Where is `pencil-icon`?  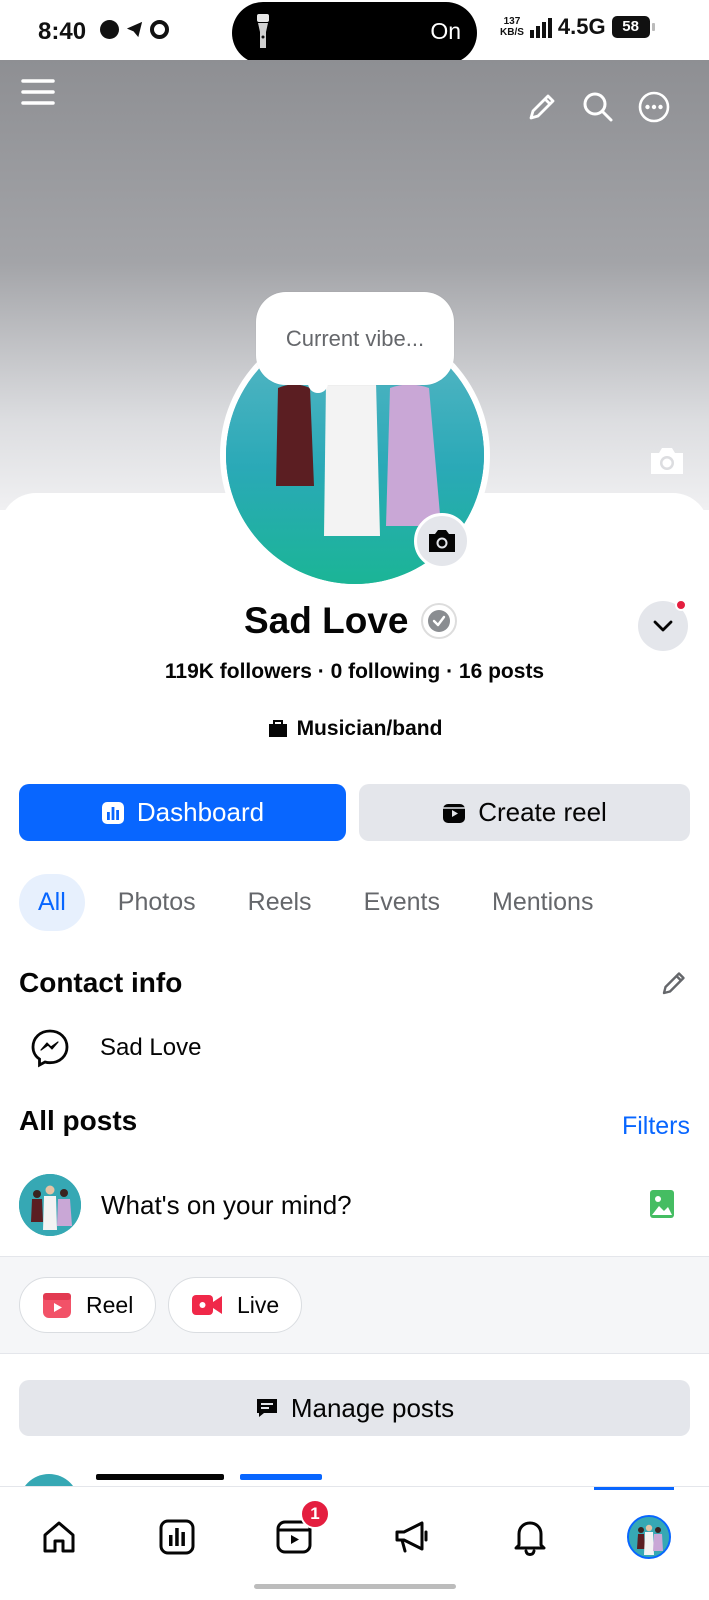
pencil-icon is located at coordinates (542, 107).